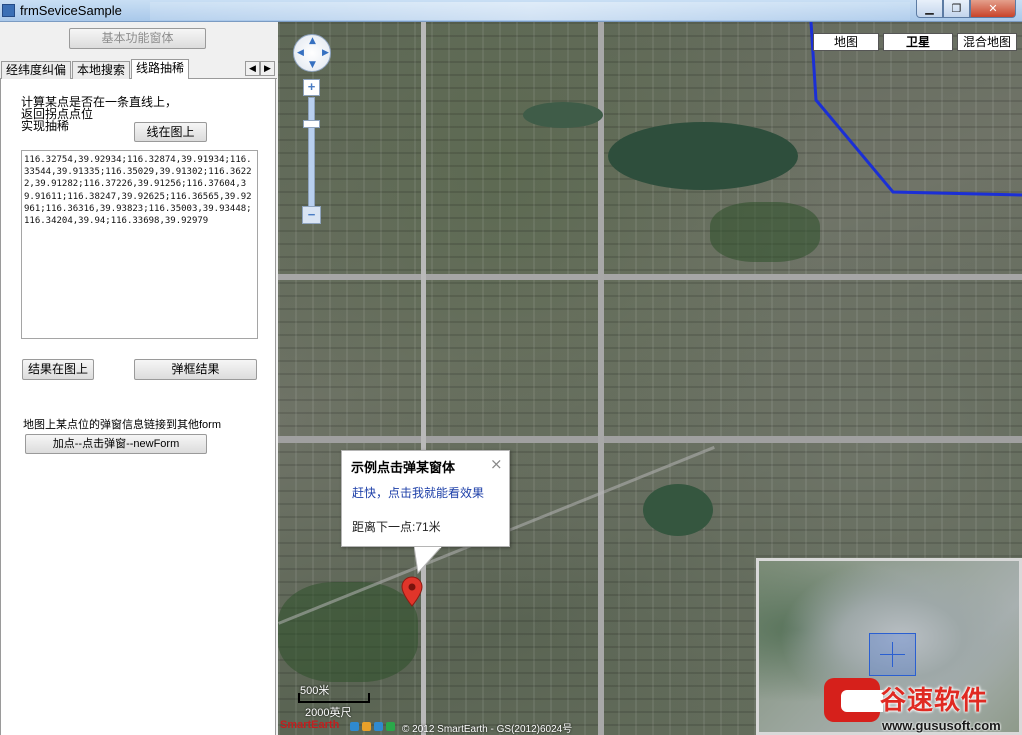 The width and height of the screenshot is (1022, 735). What do you see at coordinates (252, 68) in the screenshot?
I see `tab-scroll-left-button: ◀` at bounding box center [252, 68].